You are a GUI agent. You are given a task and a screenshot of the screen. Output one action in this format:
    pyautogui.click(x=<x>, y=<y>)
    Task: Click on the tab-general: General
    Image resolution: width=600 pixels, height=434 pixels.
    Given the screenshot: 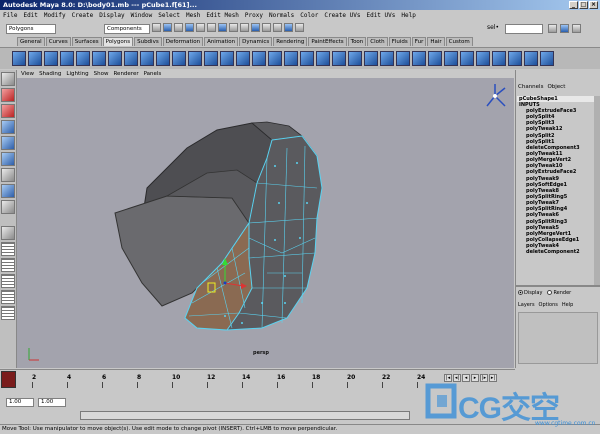 What is the action you would take?
    pyautogui.click(x=31, y=41)
    